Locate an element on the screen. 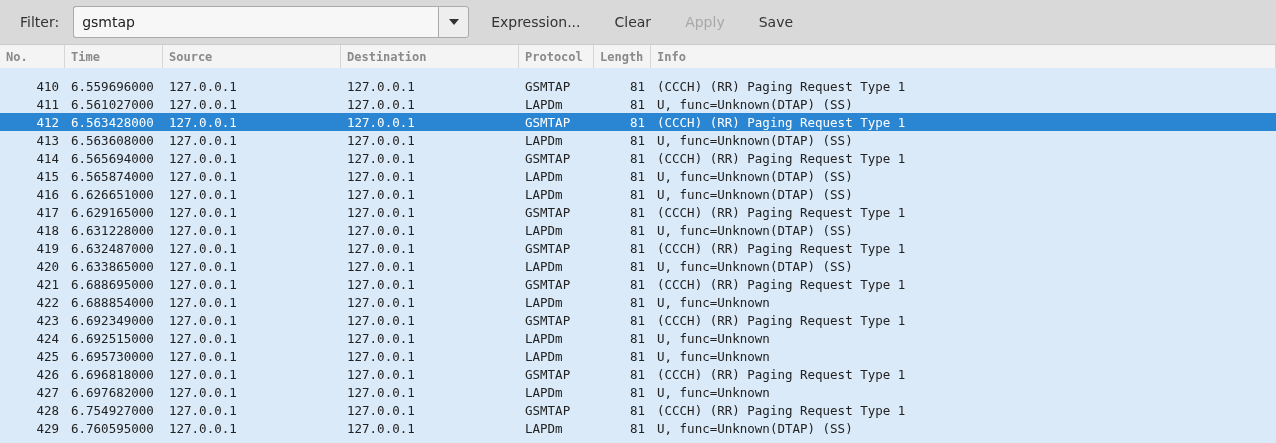  table-cell-text: 413 is located at coordinates (47, 140).